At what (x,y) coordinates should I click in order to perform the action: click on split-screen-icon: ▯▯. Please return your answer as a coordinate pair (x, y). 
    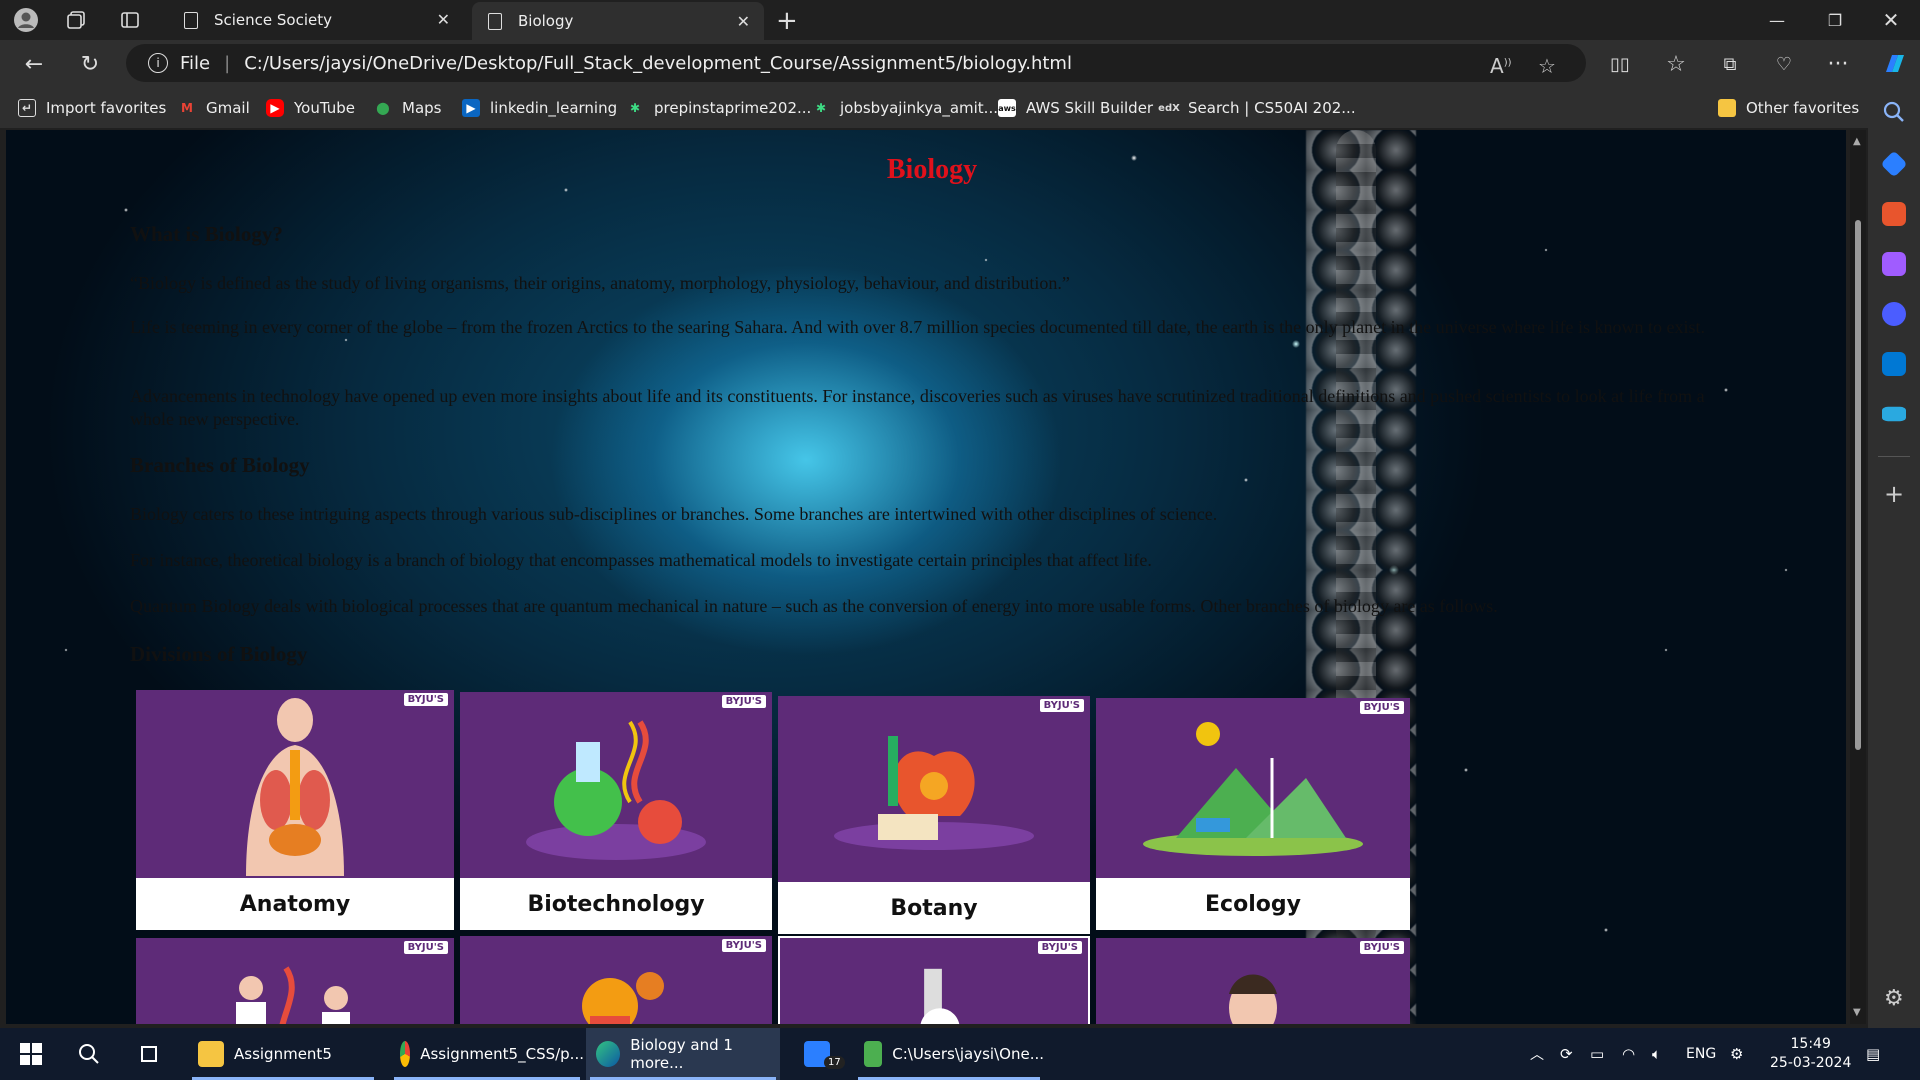
    Looking at the image, I should click on (1620, 64).